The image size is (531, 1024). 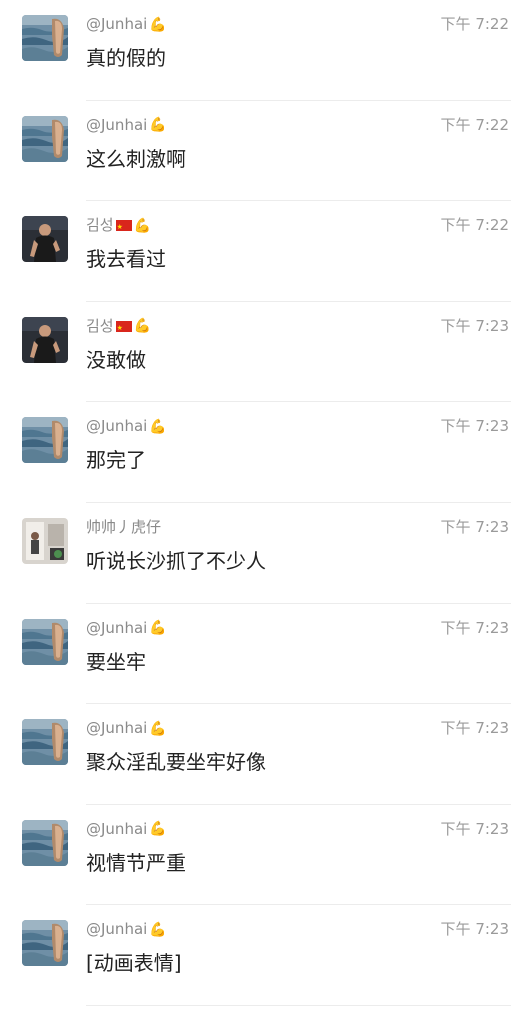 I want to click on message-text: 真的假的, so click(x=126, y=58).